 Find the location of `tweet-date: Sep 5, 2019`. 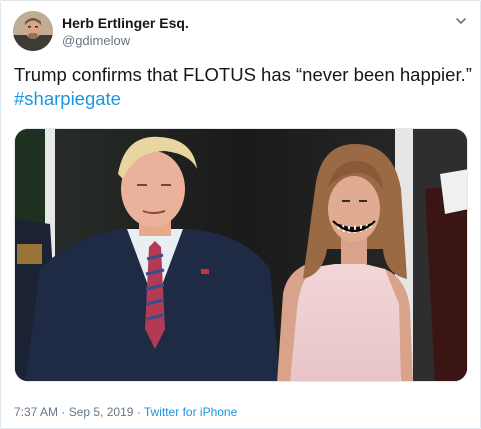

tweet-date: Sep 5, 2019 is located at coordinates (101, 412).